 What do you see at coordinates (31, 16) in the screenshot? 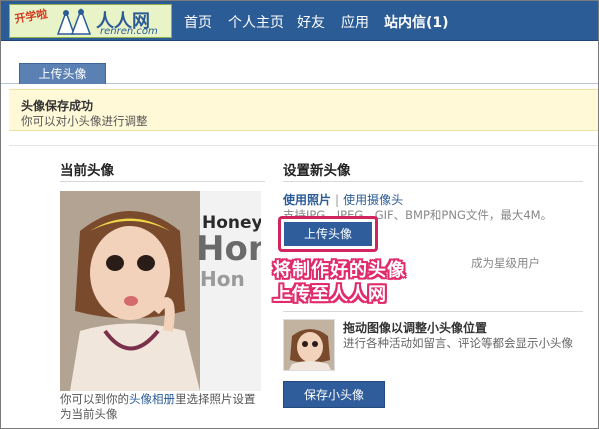
I see `logo-badge: 开学啦` at bounding box center [31, 16].